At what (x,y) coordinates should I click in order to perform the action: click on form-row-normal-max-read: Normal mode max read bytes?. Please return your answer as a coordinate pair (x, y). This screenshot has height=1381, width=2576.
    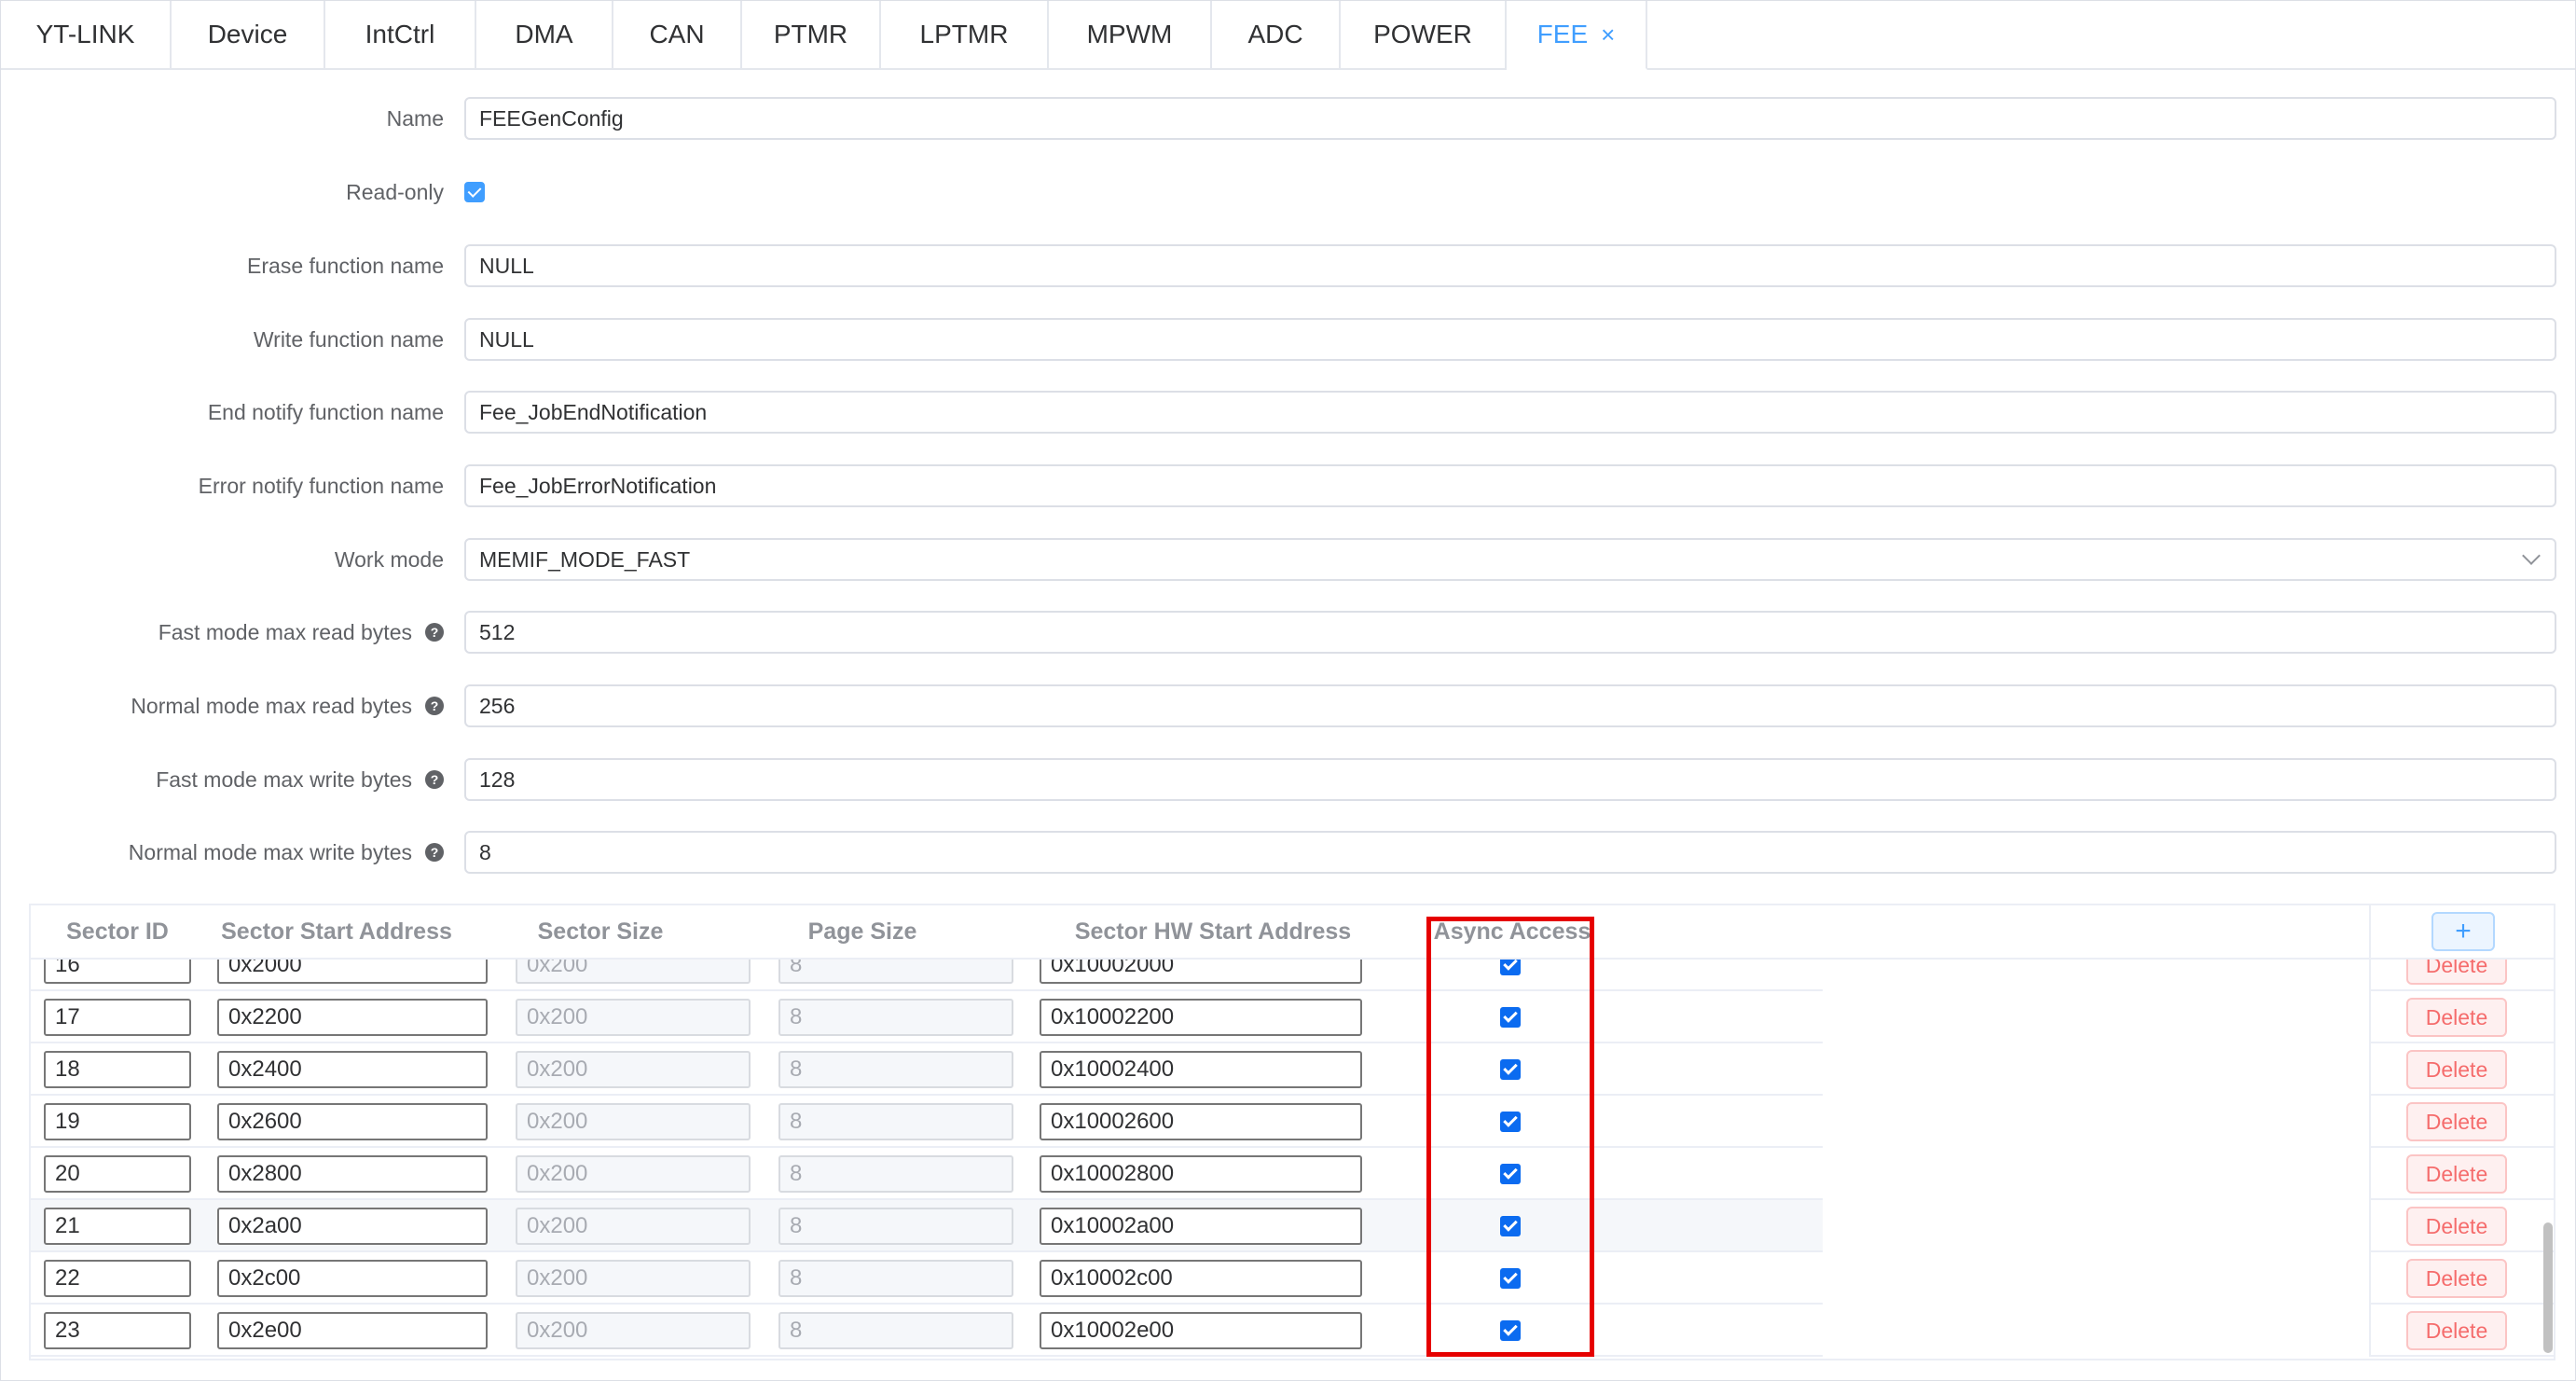
    Looking at the image, I should click on (1288, 705).